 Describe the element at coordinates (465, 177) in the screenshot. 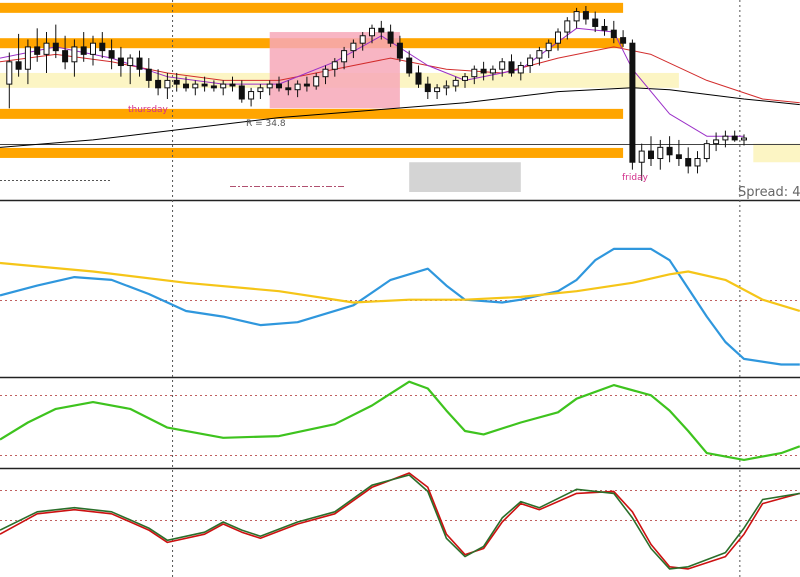

I see `highlight-box` at that location.